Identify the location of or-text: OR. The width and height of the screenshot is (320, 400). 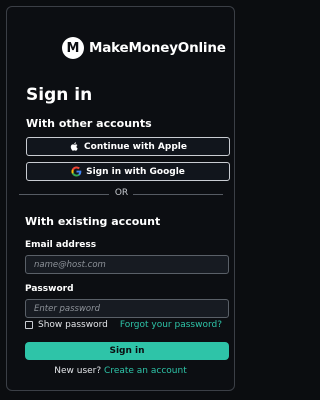
(121, 193).